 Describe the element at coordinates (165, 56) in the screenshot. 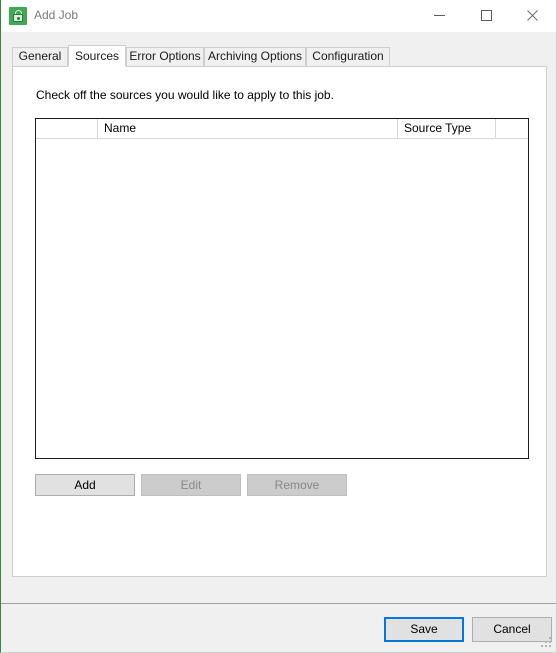

I see `tab-error-options: Error Options` at that location.